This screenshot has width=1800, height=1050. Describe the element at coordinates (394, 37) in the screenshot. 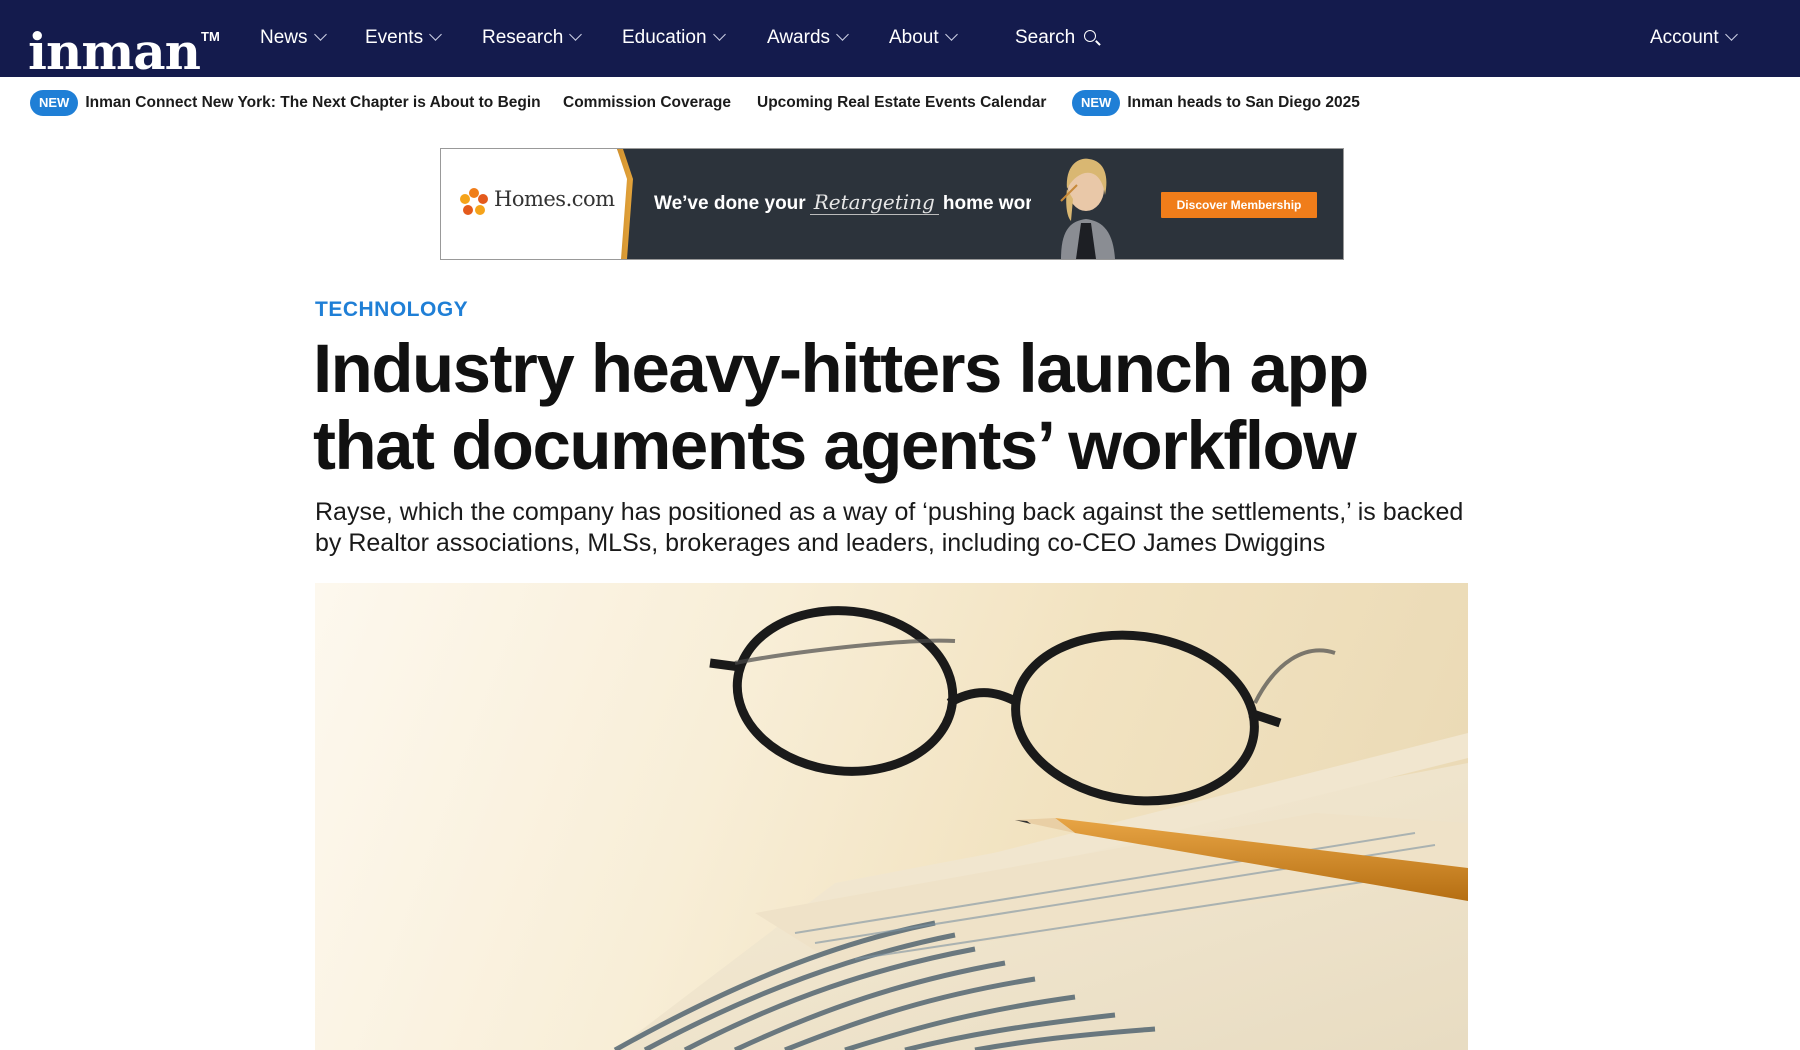

I see `nav-item-label: Events` at that location.